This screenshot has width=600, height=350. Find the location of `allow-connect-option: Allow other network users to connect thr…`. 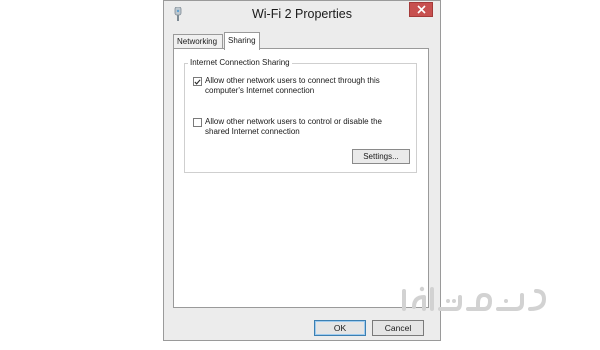

allow-connect-option: Allow other network users to connect thr… is located at coordinates (294, 86).